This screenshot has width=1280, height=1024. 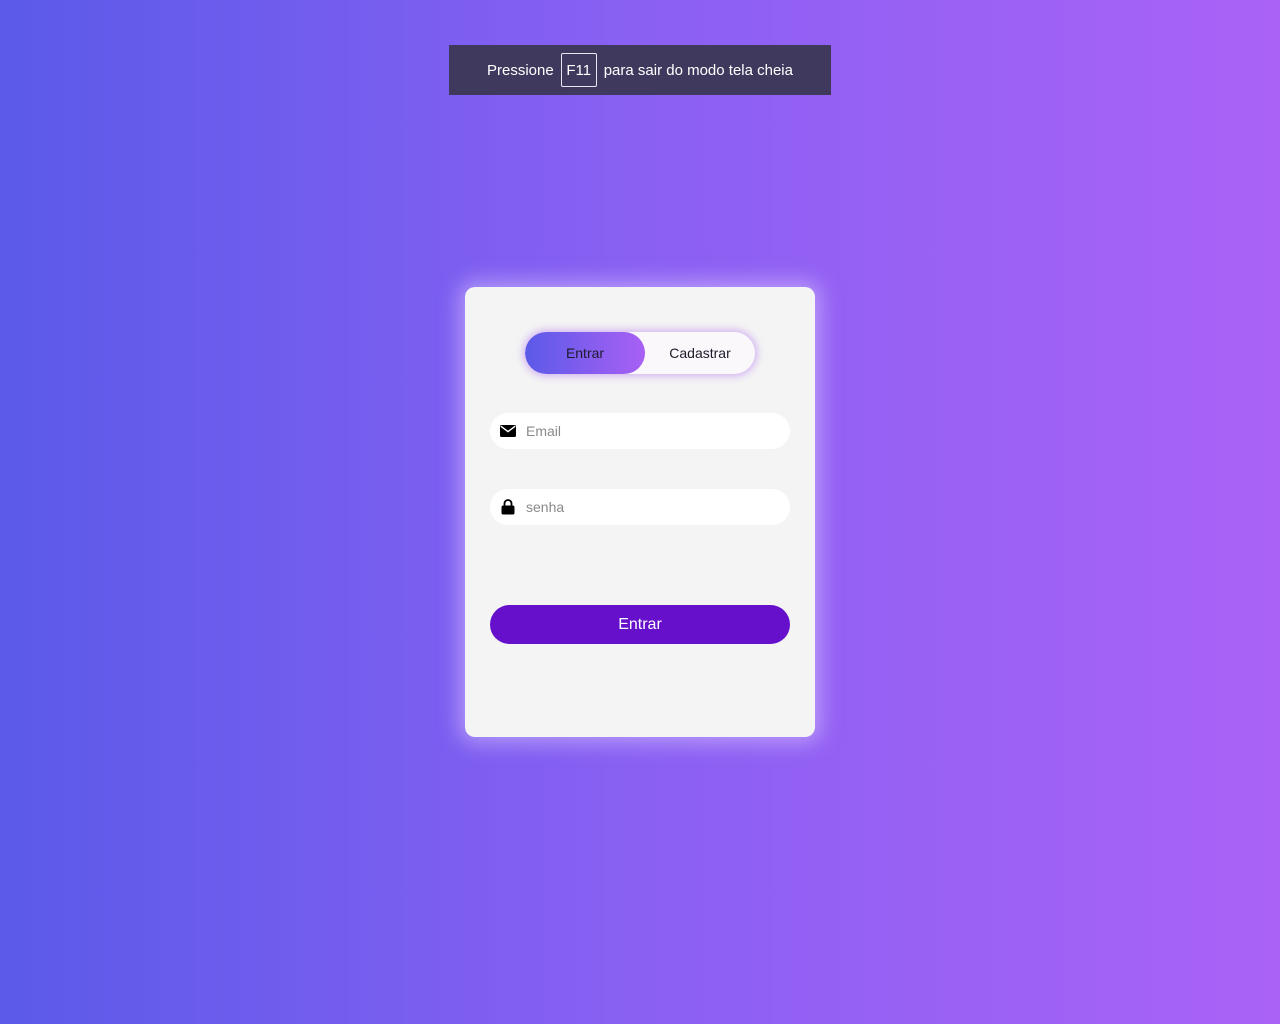 What do you see at coordinates (651, 431) in the screenshot?
I see `email-input` at bounding box center [651, 431].